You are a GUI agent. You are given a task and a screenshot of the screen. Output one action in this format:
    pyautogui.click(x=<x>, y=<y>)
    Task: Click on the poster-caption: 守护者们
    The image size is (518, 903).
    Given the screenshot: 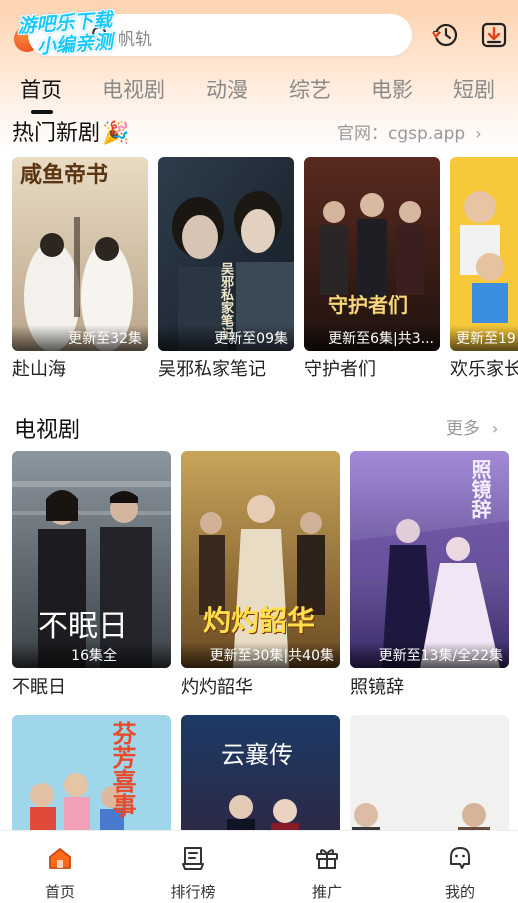 What is the action you would take?
    pyautogui.click(x=368, y=305)
    